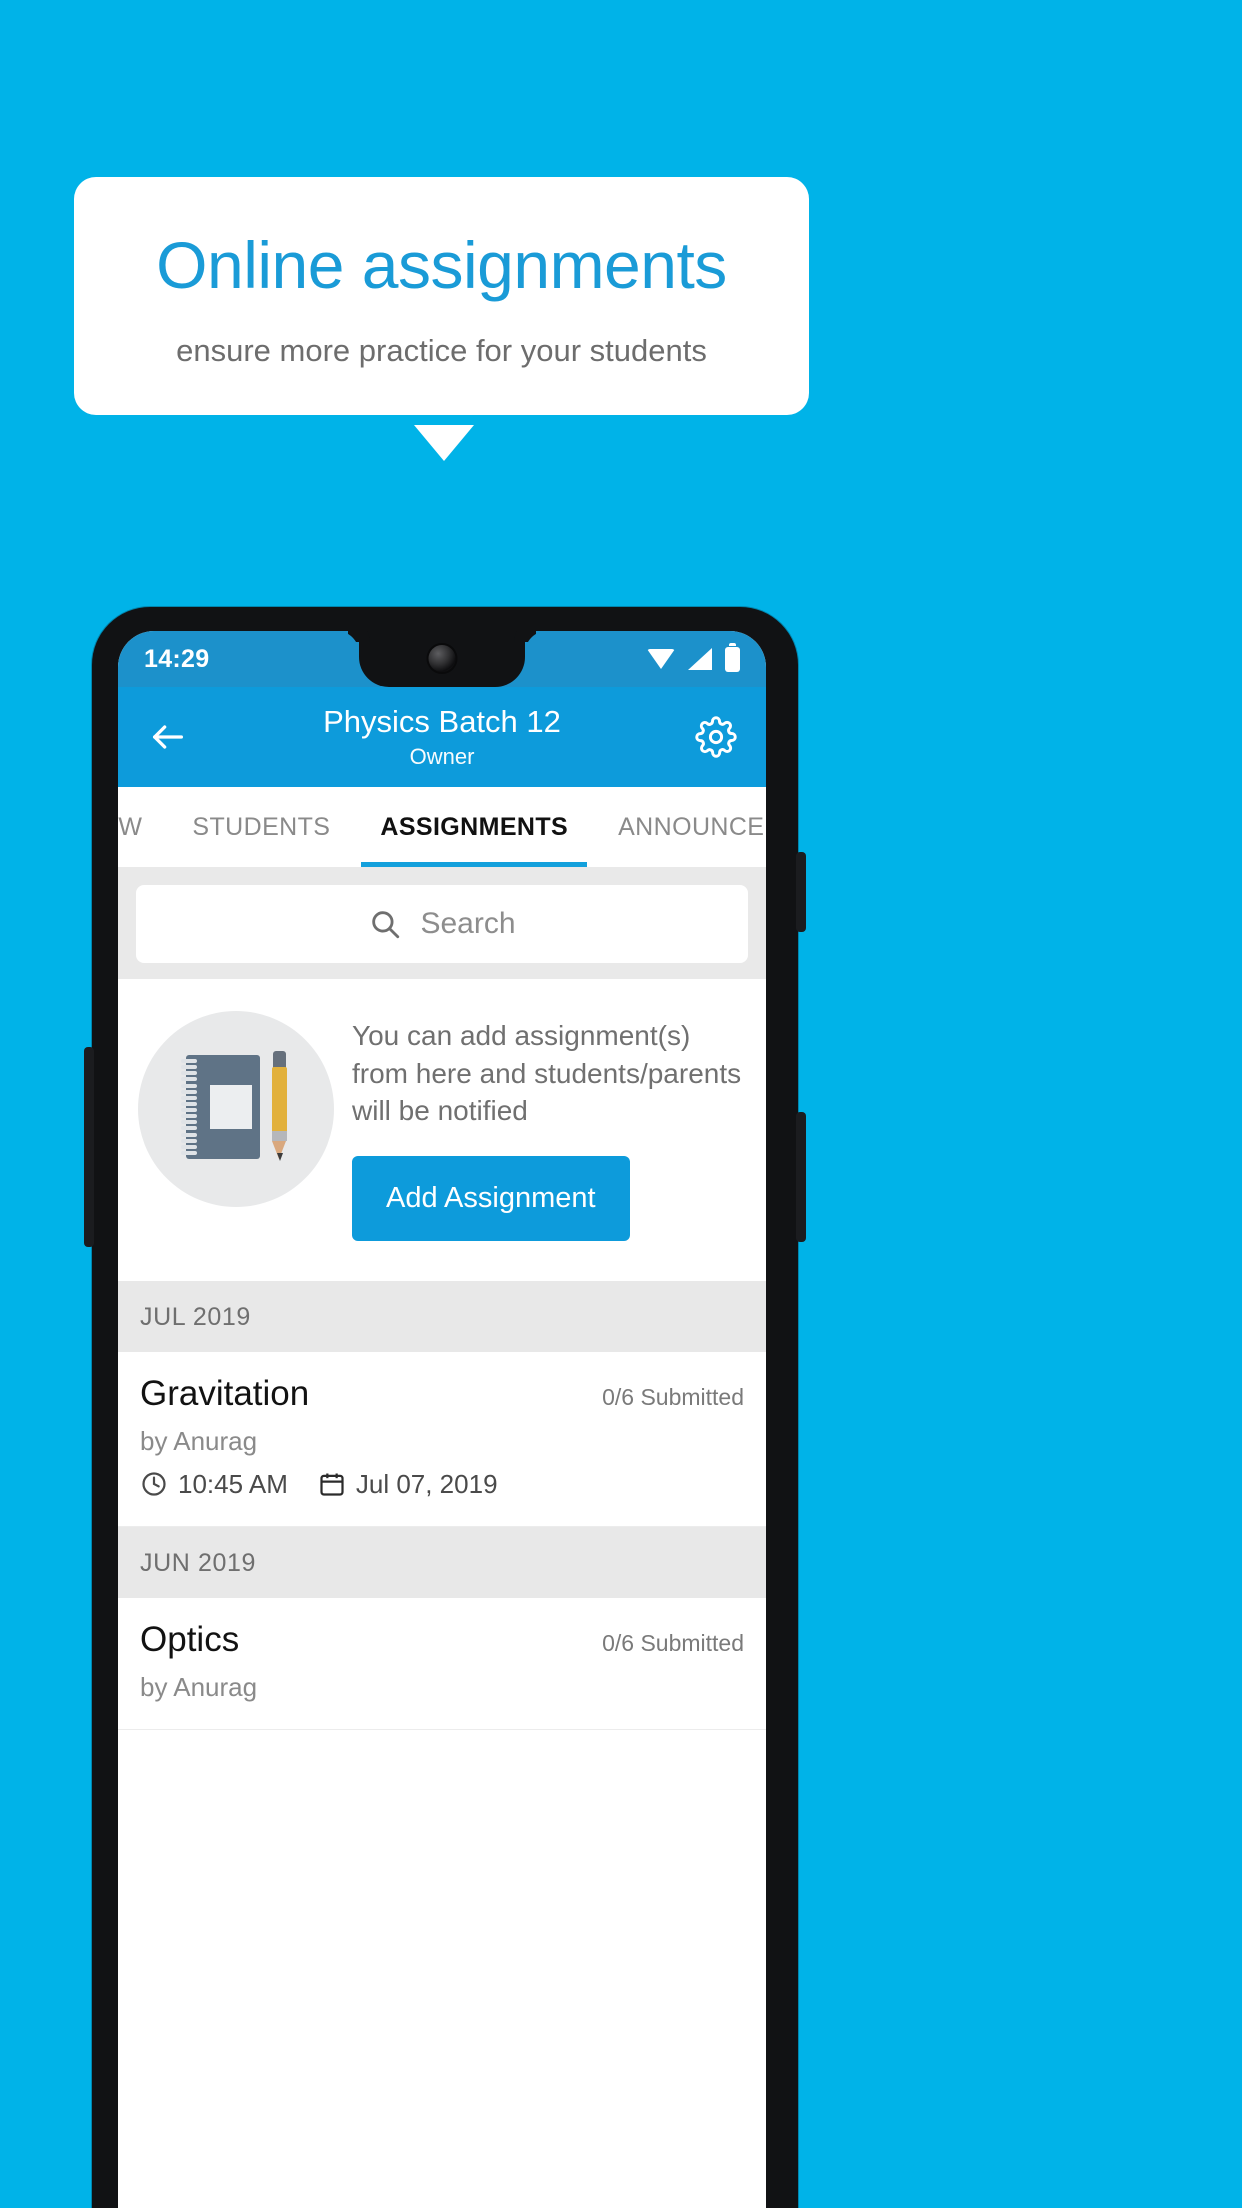 The image size is (1242, 2208). I want to click on promo-title: Online assignments, so click(441, 265).